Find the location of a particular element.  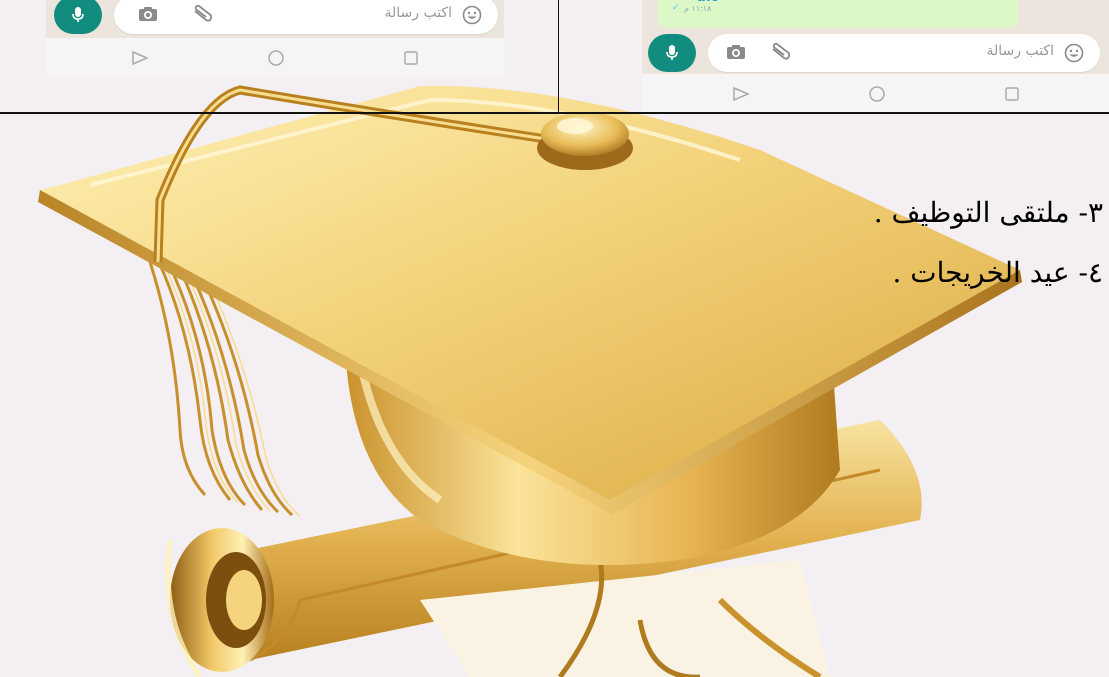

table-horizontal-divider is located at coordinates (554, 113).